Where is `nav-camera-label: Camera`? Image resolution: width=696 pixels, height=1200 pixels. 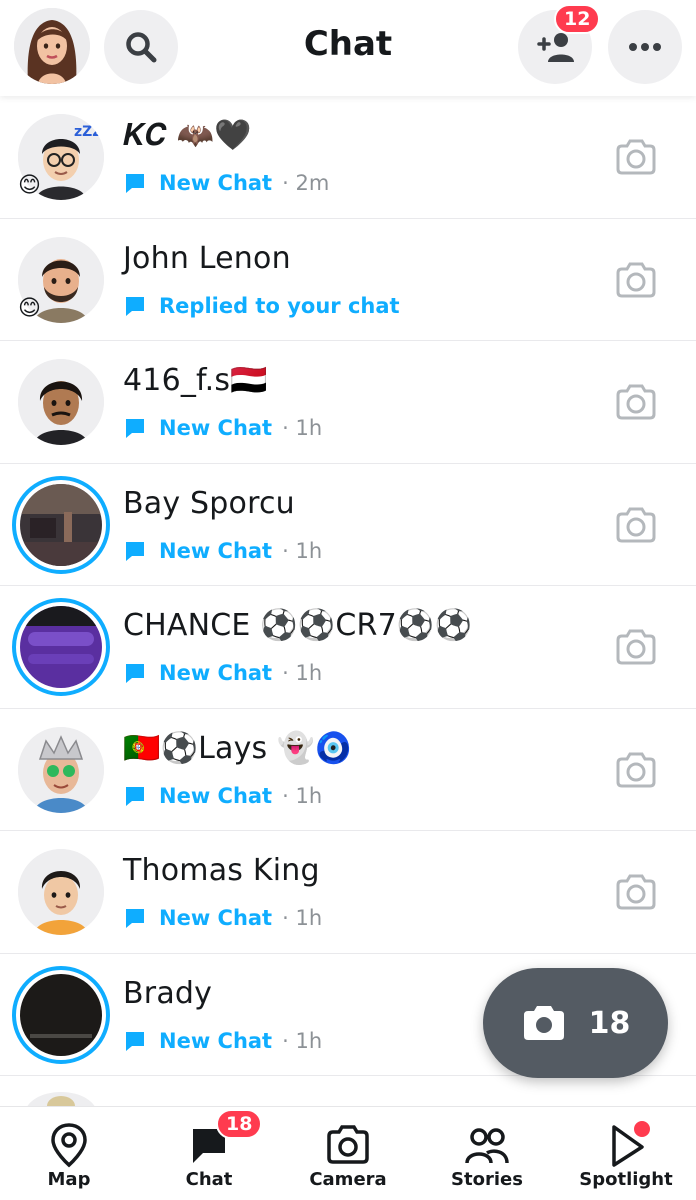
nav-camera-label: Camera is located at coordinates (348, 1179).